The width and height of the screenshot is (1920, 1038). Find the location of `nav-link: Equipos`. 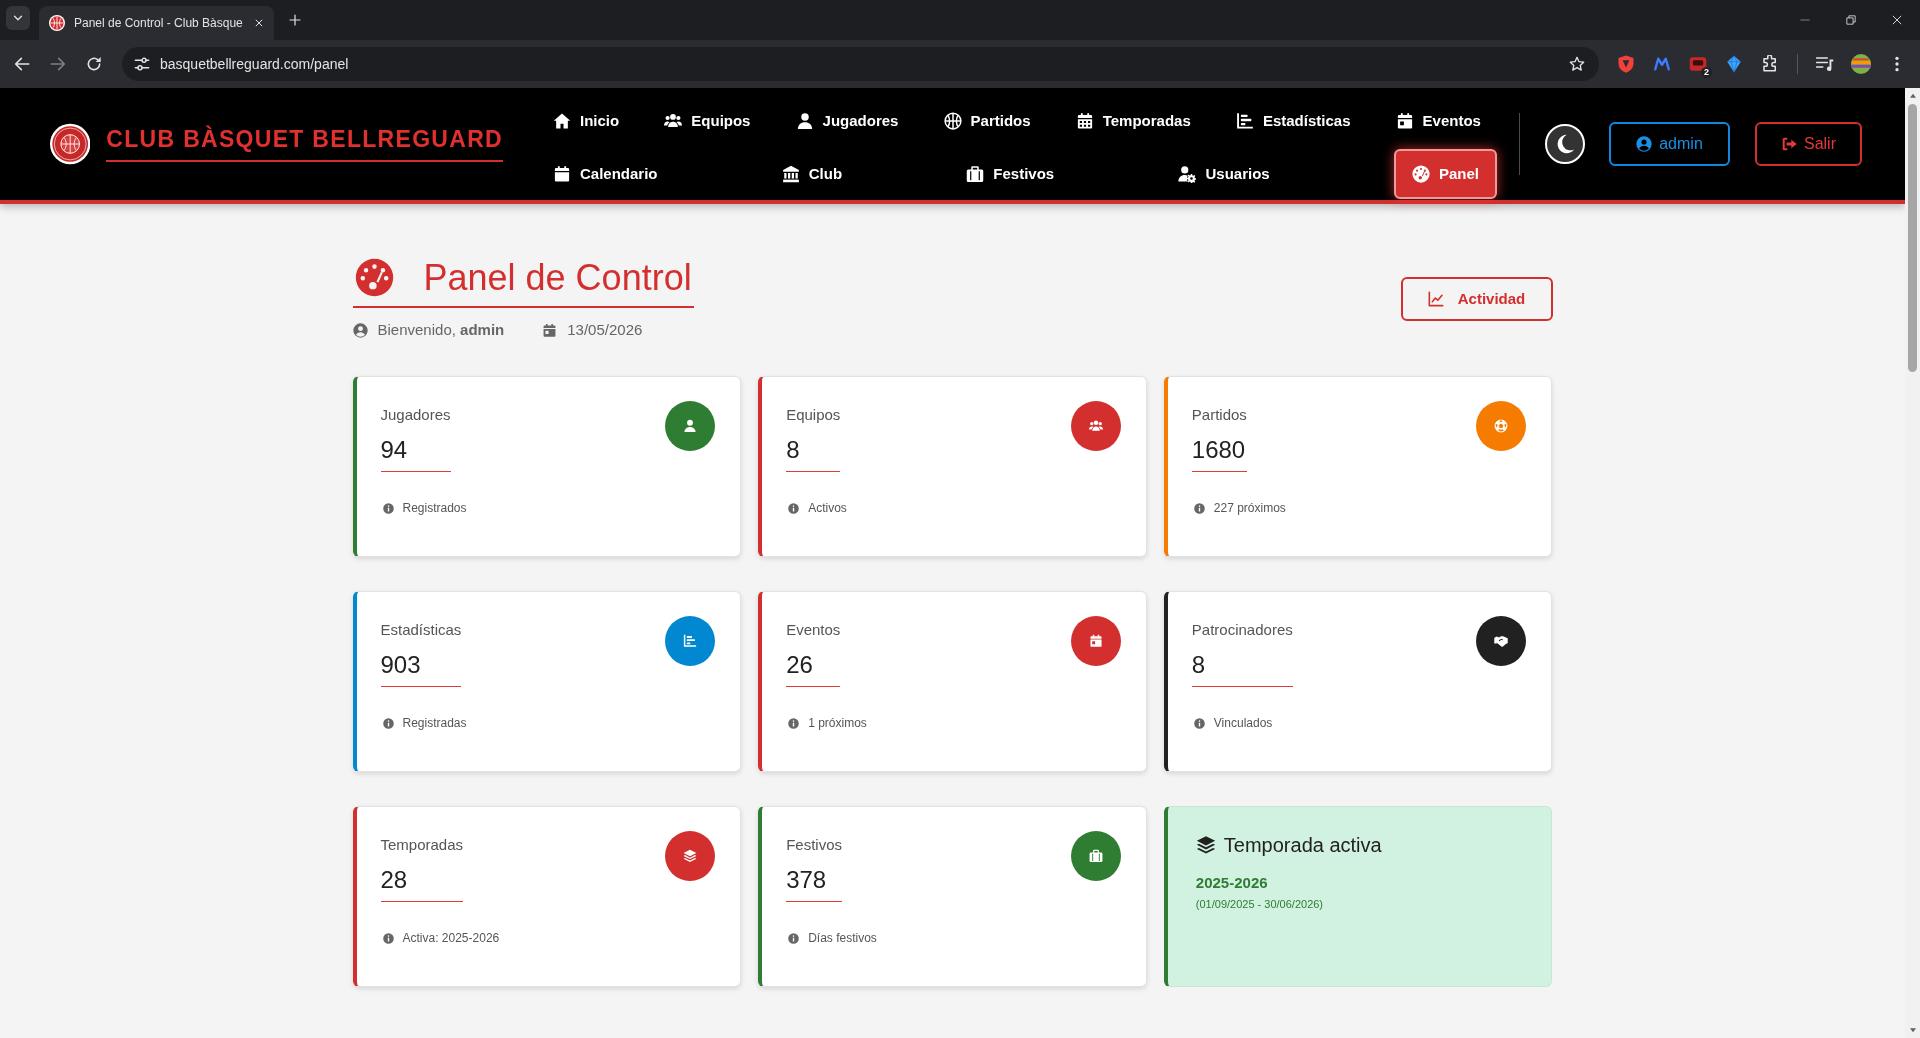

nav-link: Equipos is located at coordinates (707, 121).